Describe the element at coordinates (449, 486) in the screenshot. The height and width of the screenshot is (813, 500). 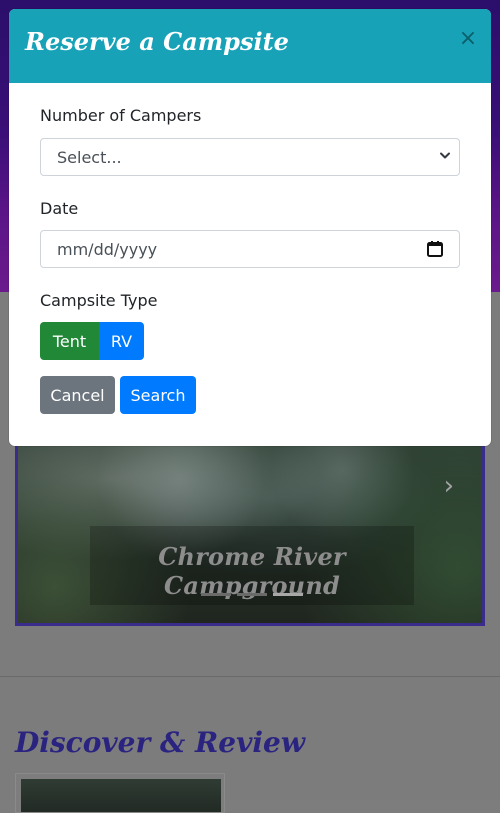
I see `carousel-next-icon: ›` at that location.